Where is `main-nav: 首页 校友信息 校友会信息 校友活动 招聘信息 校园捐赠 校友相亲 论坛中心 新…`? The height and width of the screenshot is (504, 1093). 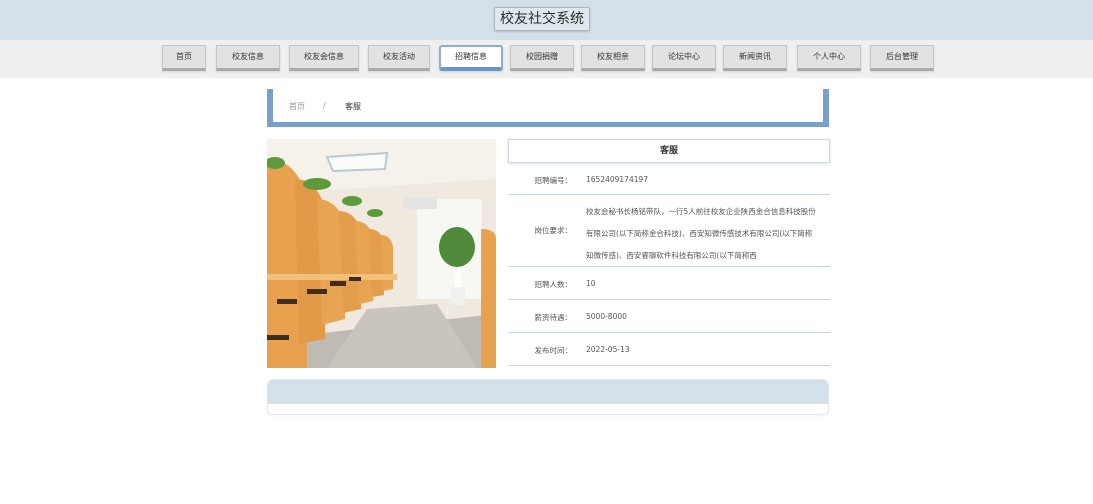 main-nav: 首页 校友信息 校友会信息 校友活动 招聘信息 校园捐赠 校友相亲 论坛中心 新… is located at coordinates (546, 59).